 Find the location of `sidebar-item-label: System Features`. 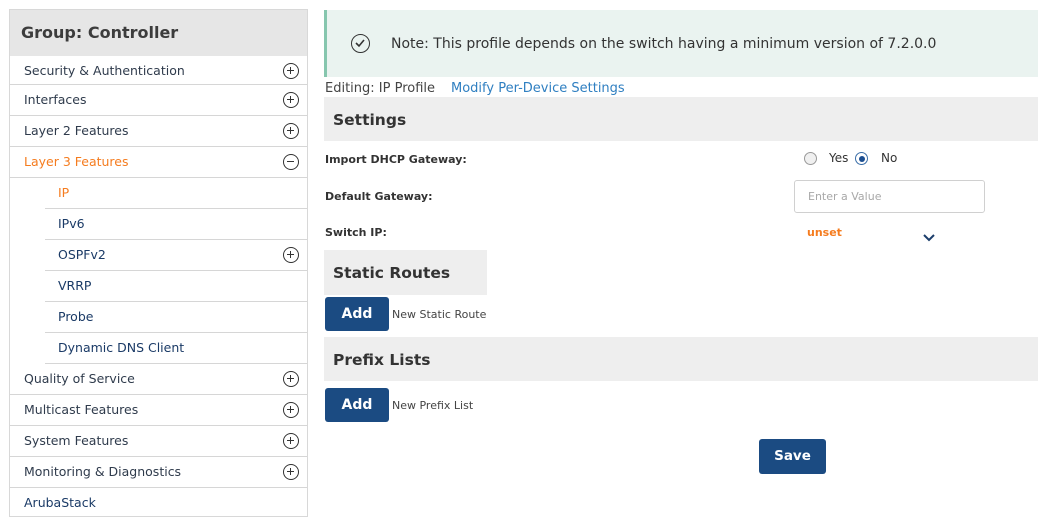

sidebar-item-label: System Features is located at coordinates (76, 440).